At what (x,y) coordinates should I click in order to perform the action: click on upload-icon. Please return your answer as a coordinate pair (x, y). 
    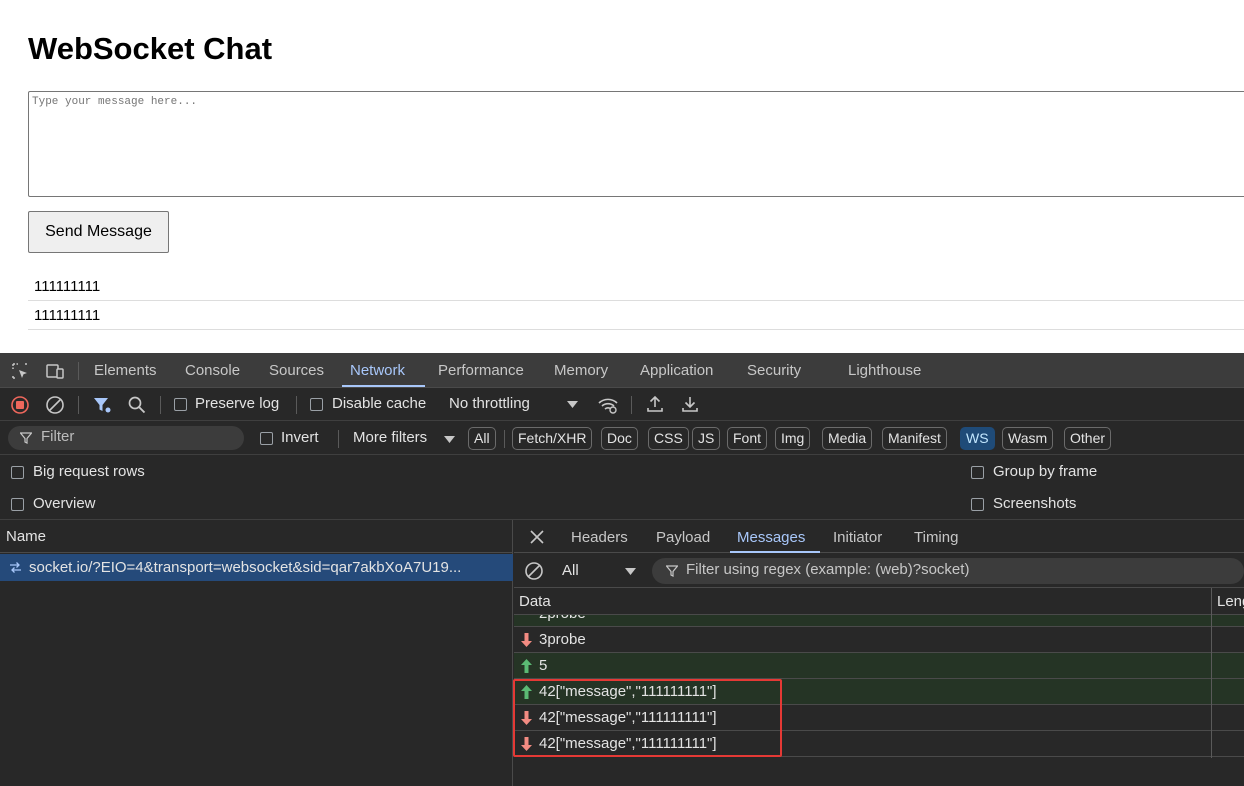
    Looking at the image, I should click on (655, 404).